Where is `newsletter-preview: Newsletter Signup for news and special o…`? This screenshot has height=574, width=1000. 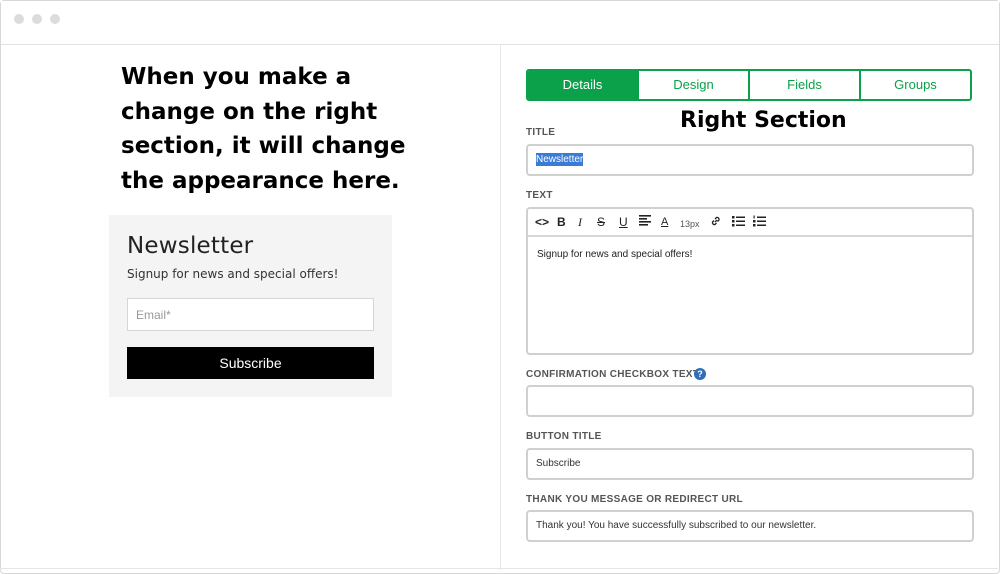 newsletter-preview: Newsletter Signup for news and special o… is located at coordinates (250, 306).